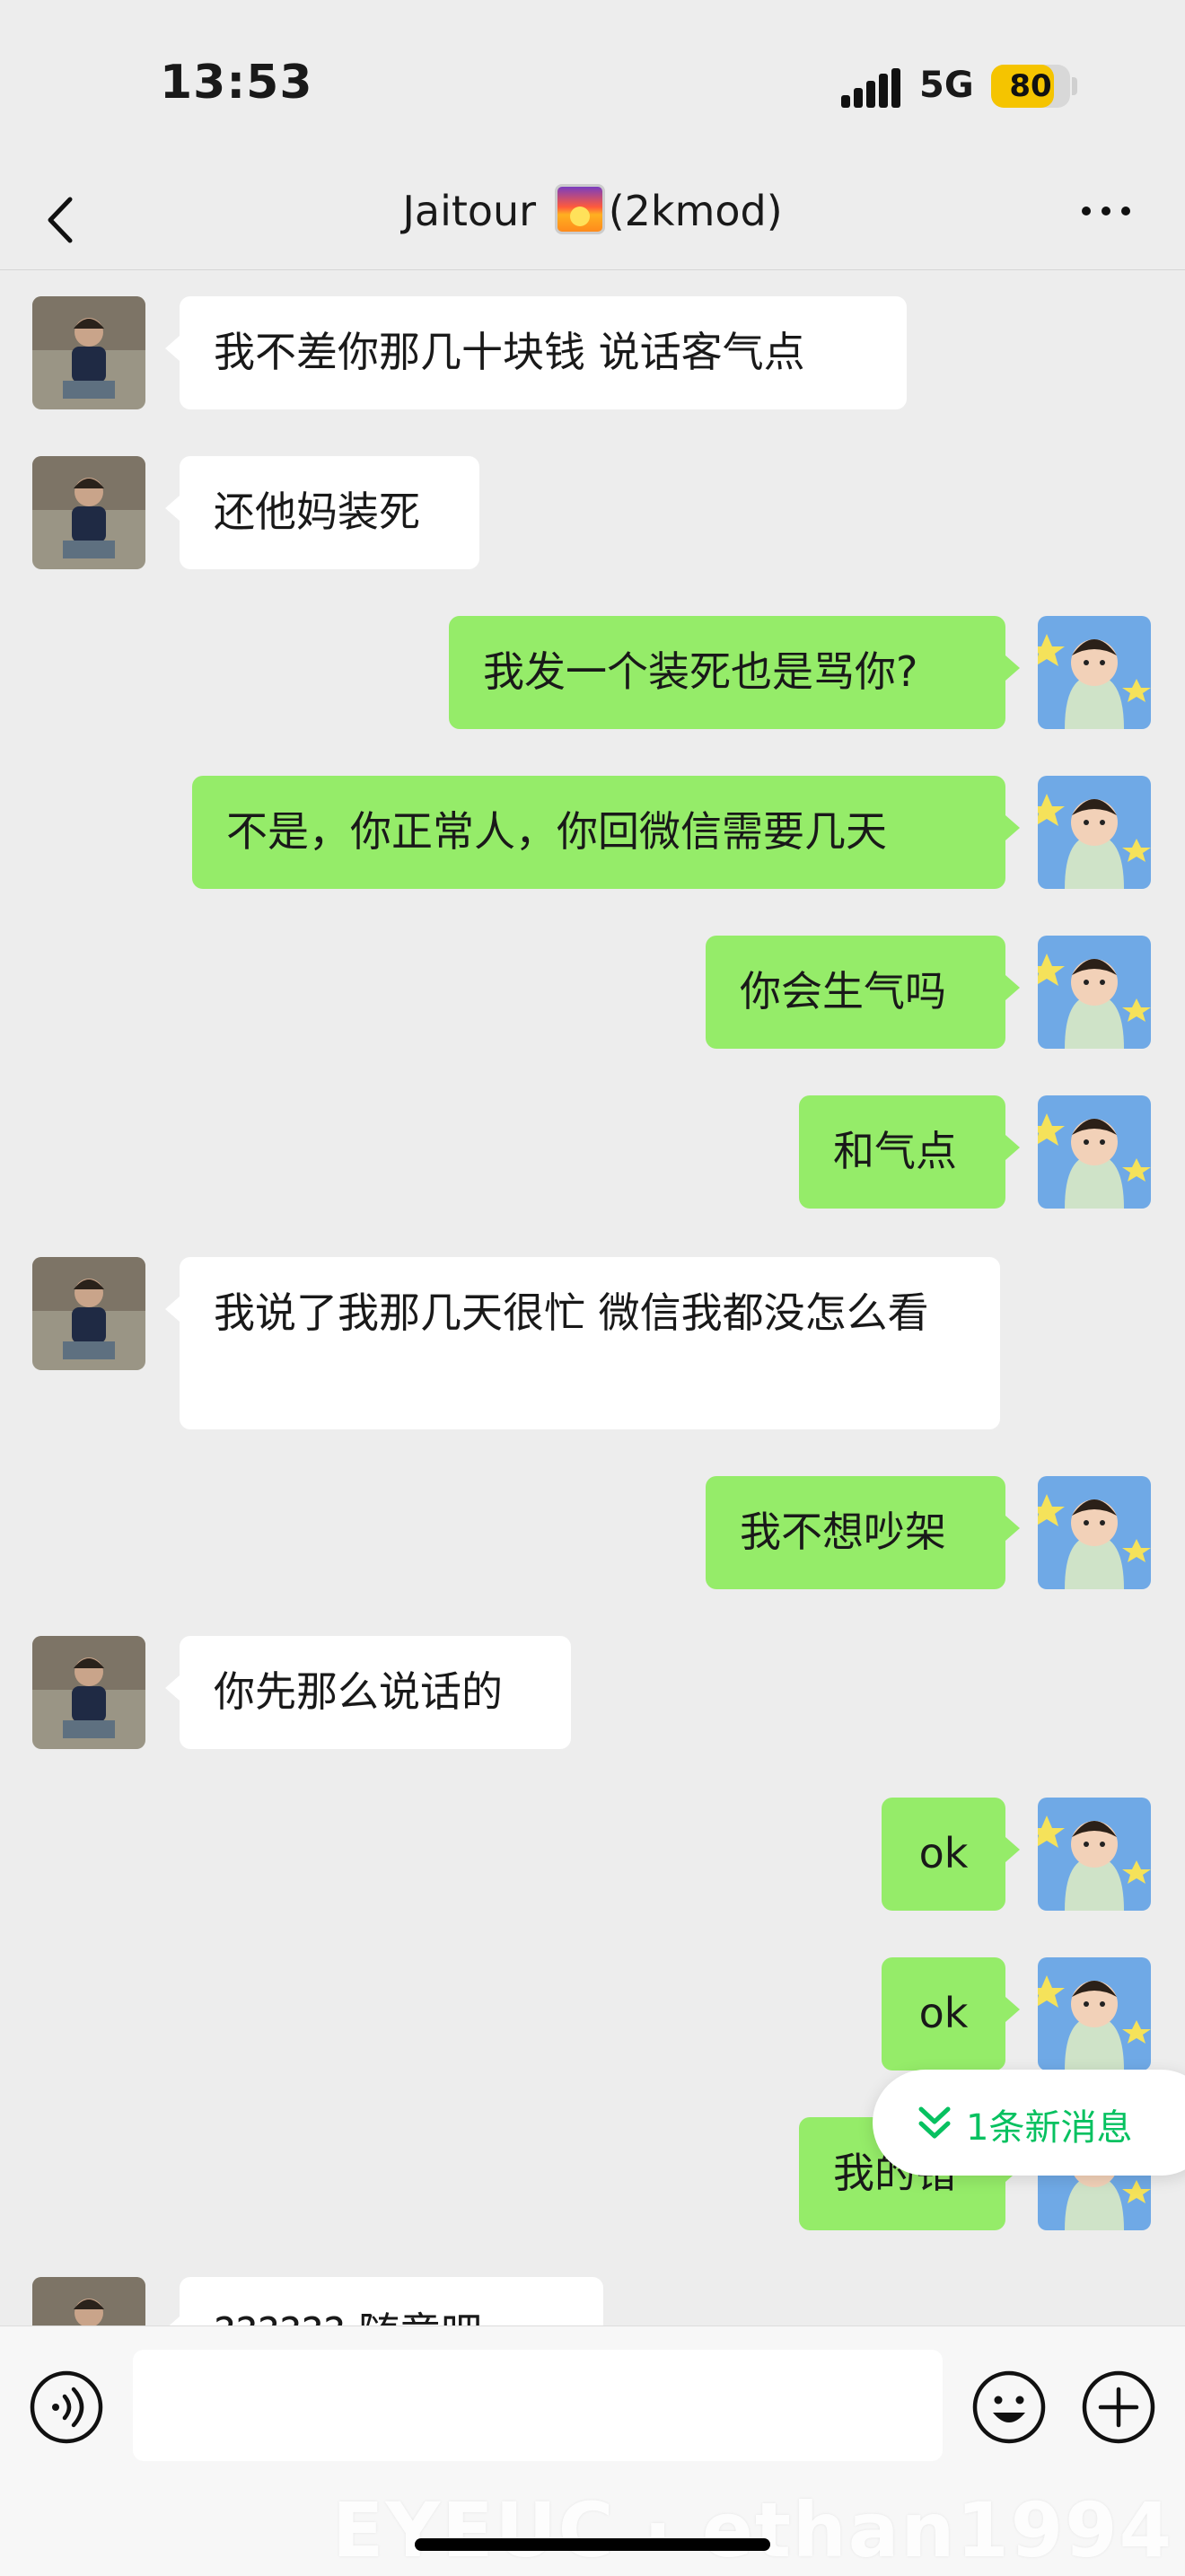  I want to click on message-bubble: 你会生气吗, so click(863, 993).